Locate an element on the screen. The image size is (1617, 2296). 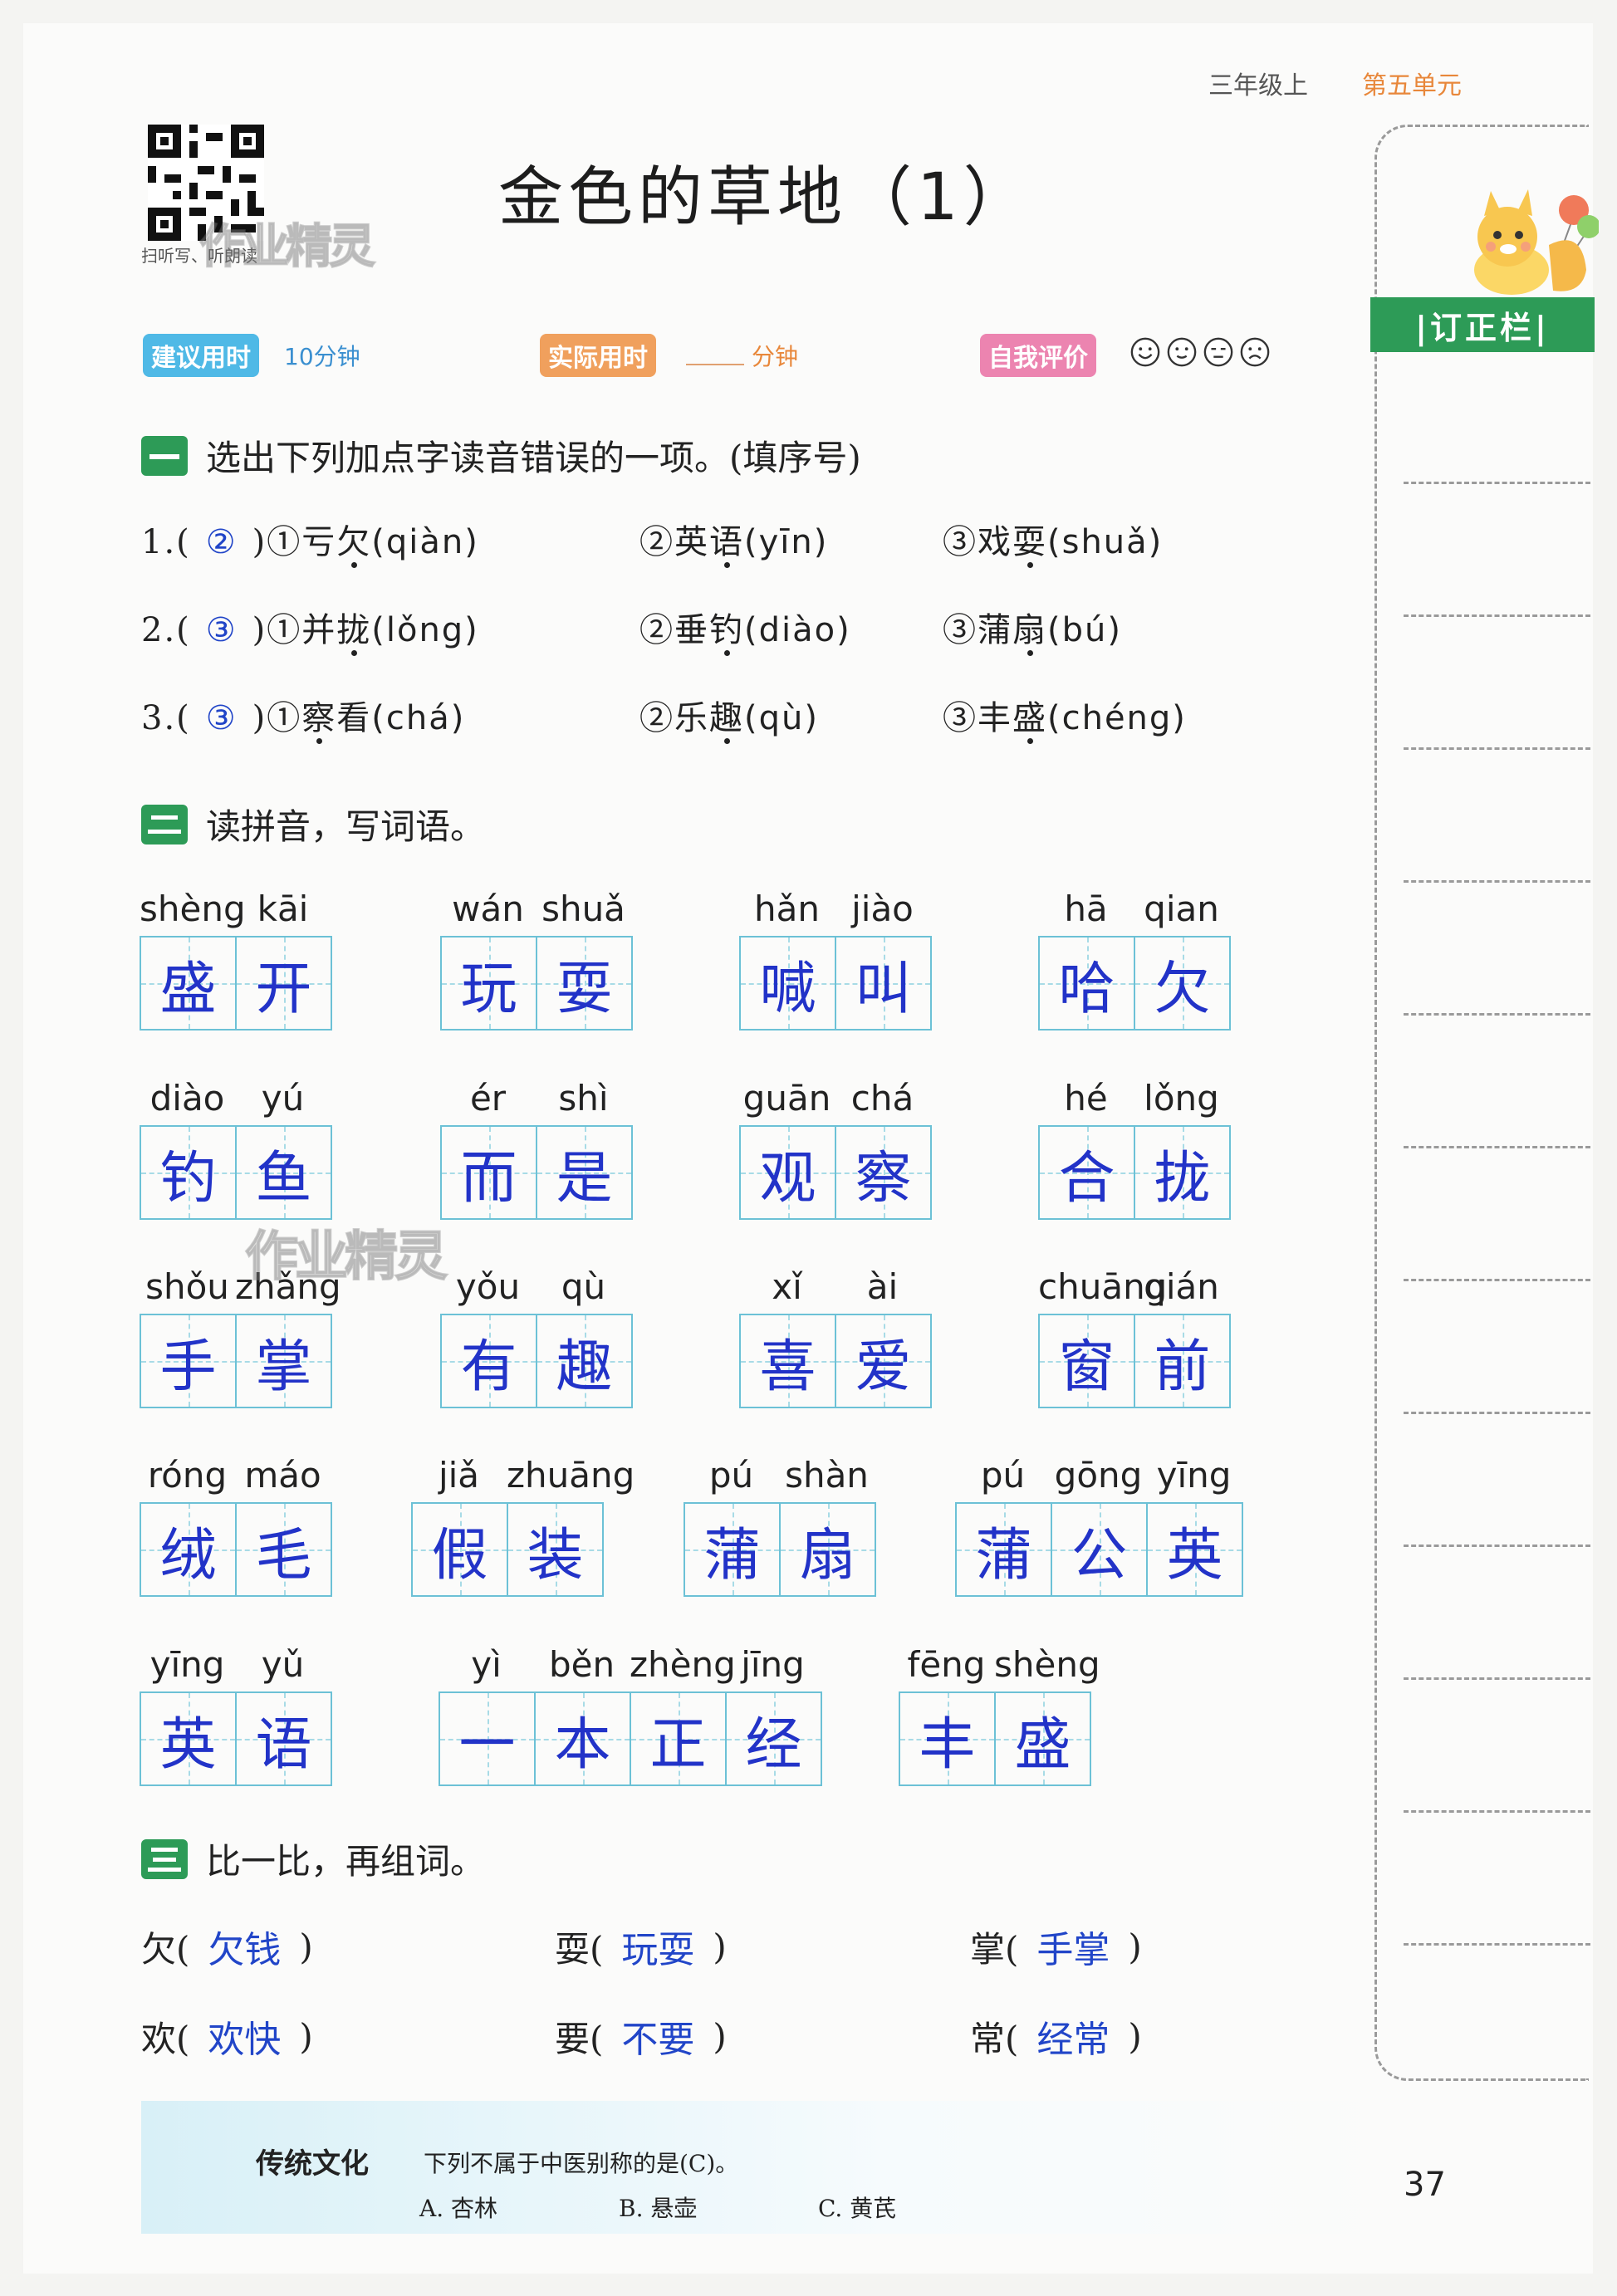
written-char: 前 is located at coordinates (1182, 1367).